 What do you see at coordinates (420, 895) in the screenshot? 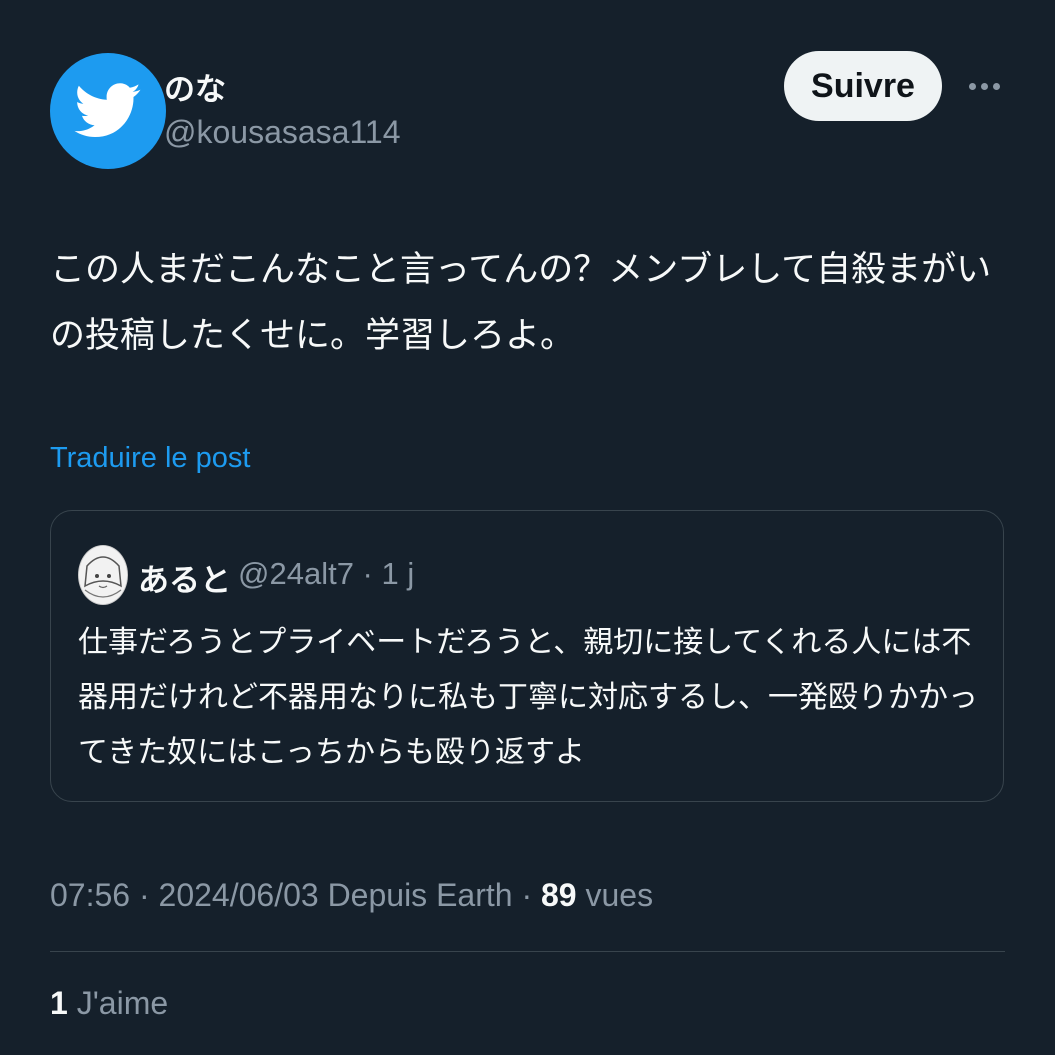
I see `post-source: Depuis Earth` at bounding box center [420, 895].